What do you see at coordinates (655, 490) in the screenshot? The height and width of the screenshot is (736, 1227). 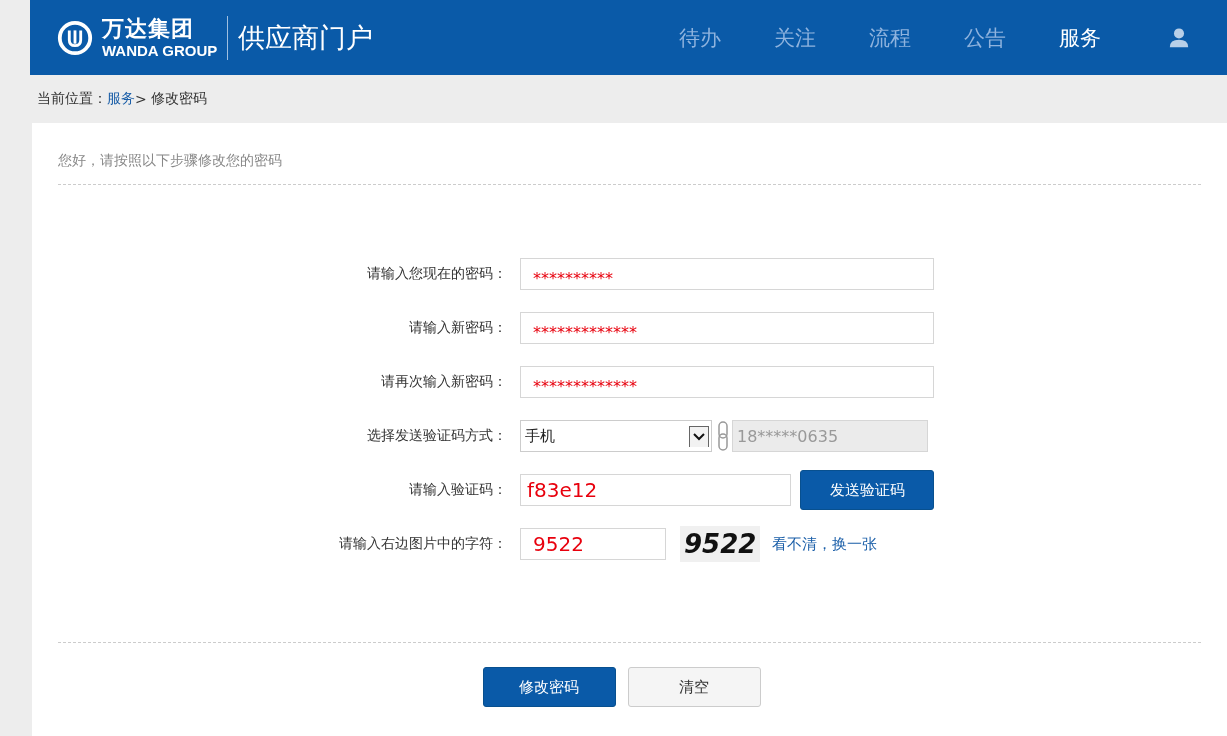 I see `verification-code-field: f83e12` at bounding box center [655, 490].